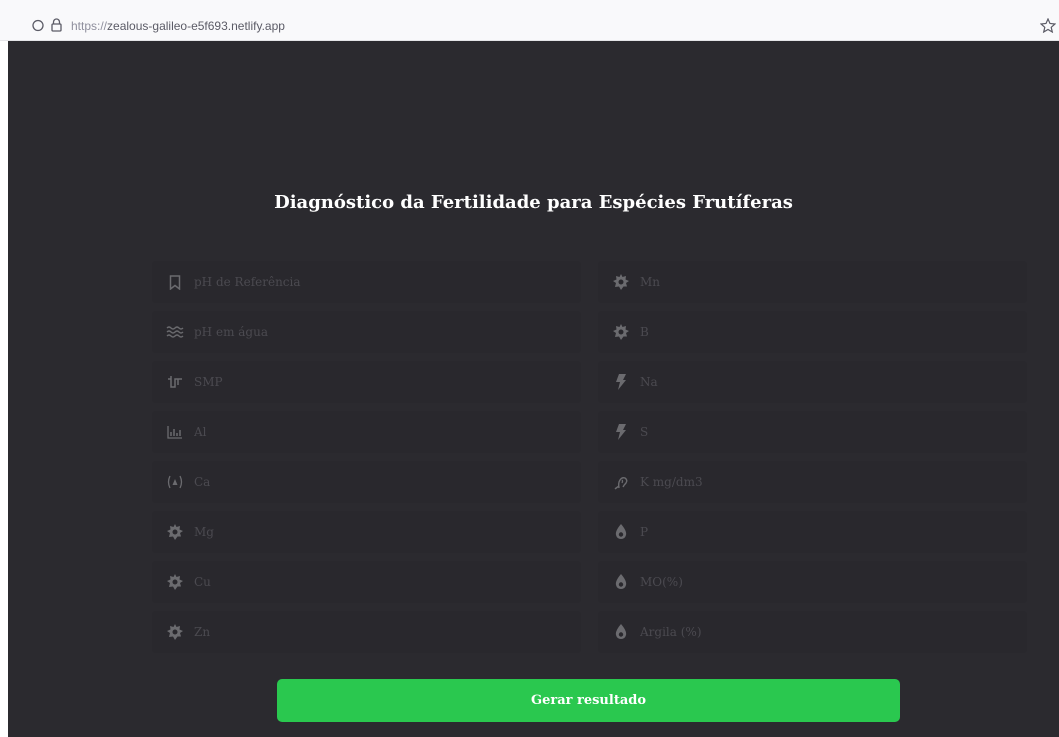 The width and height of the screenshot is (1059, 737). Describe the element at coordinates (588, 700) in the screenshot. I see `gerar-resultado-button: Gerar resultado` at that location.